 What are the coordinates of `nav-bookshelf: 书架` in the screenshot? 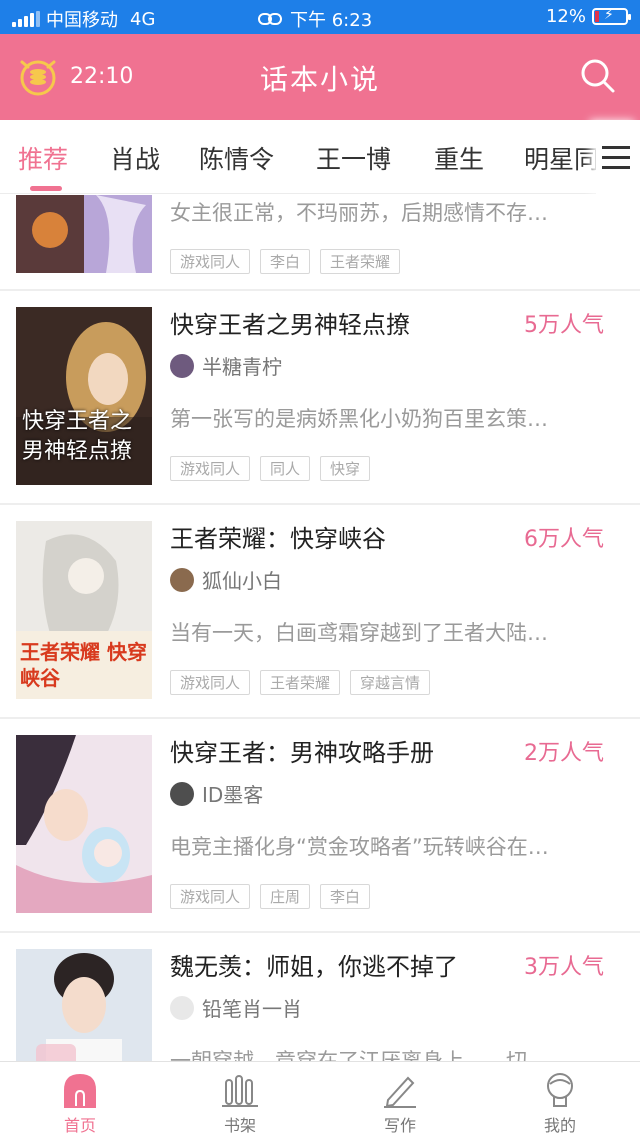 It's located at (240, 1100).